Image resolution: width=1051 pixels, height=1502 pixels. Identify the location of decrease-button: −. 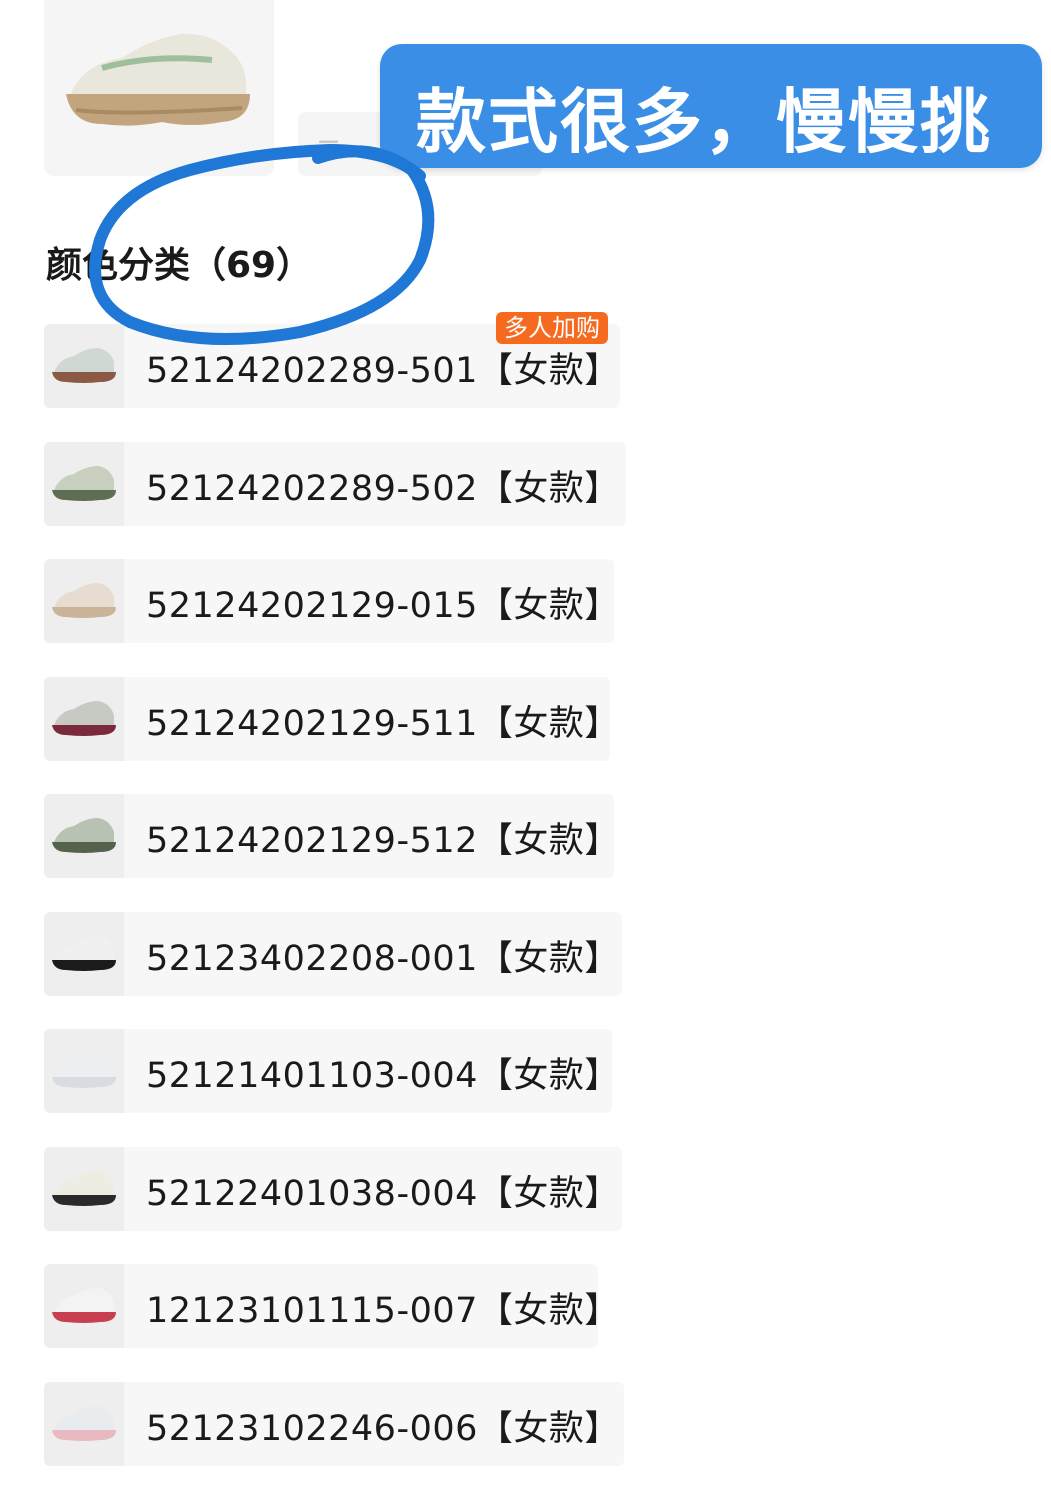
(328, 141).